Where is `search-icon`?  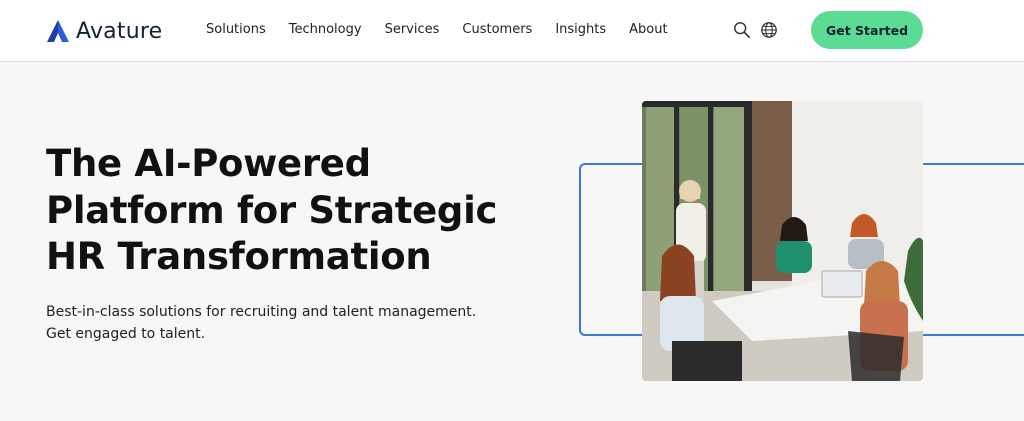
search-icon is located at coordinates (742, 30).